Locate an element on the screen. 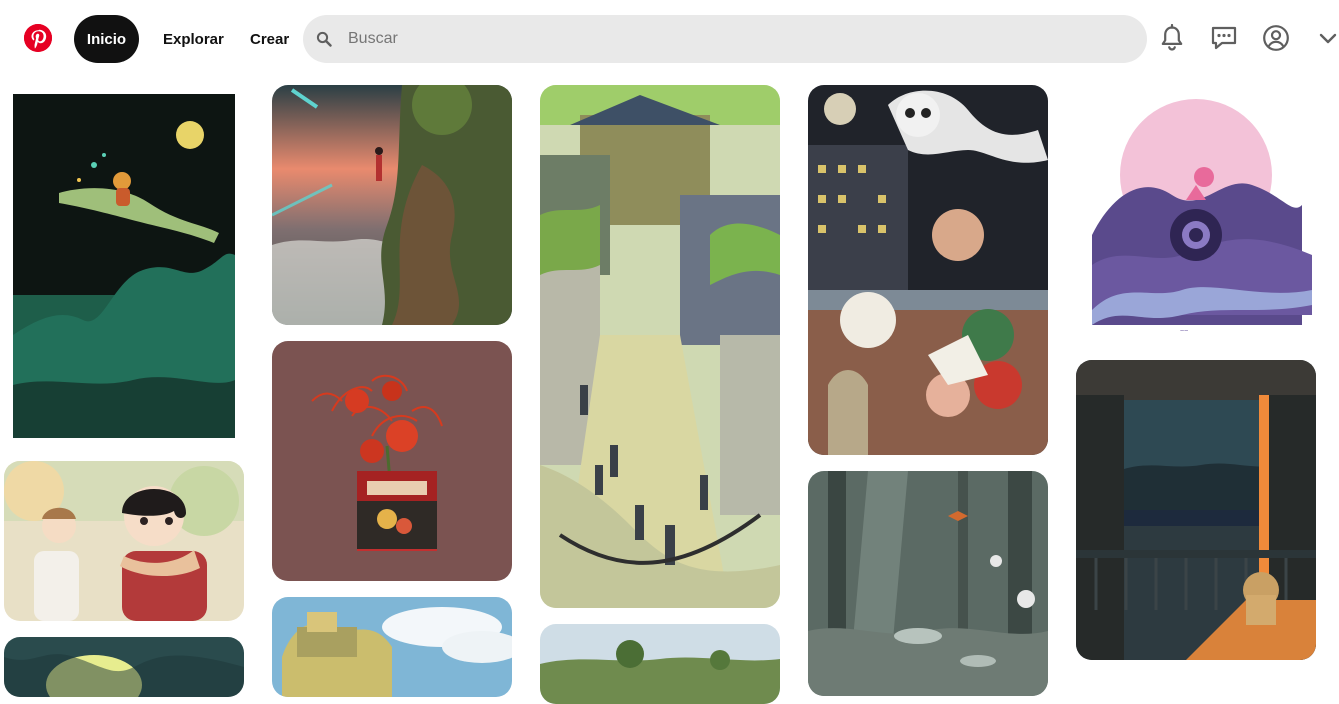 The width and height of the screenshot is (1339, 704). chevron-down-icon is located at coordinates (1326, 38).